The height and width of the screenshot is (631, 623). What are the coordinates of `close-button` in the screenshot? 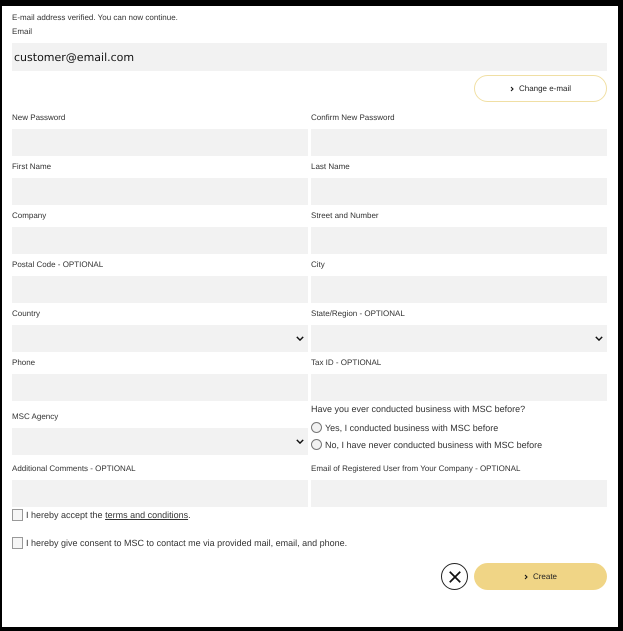 It's located at (454, 576).